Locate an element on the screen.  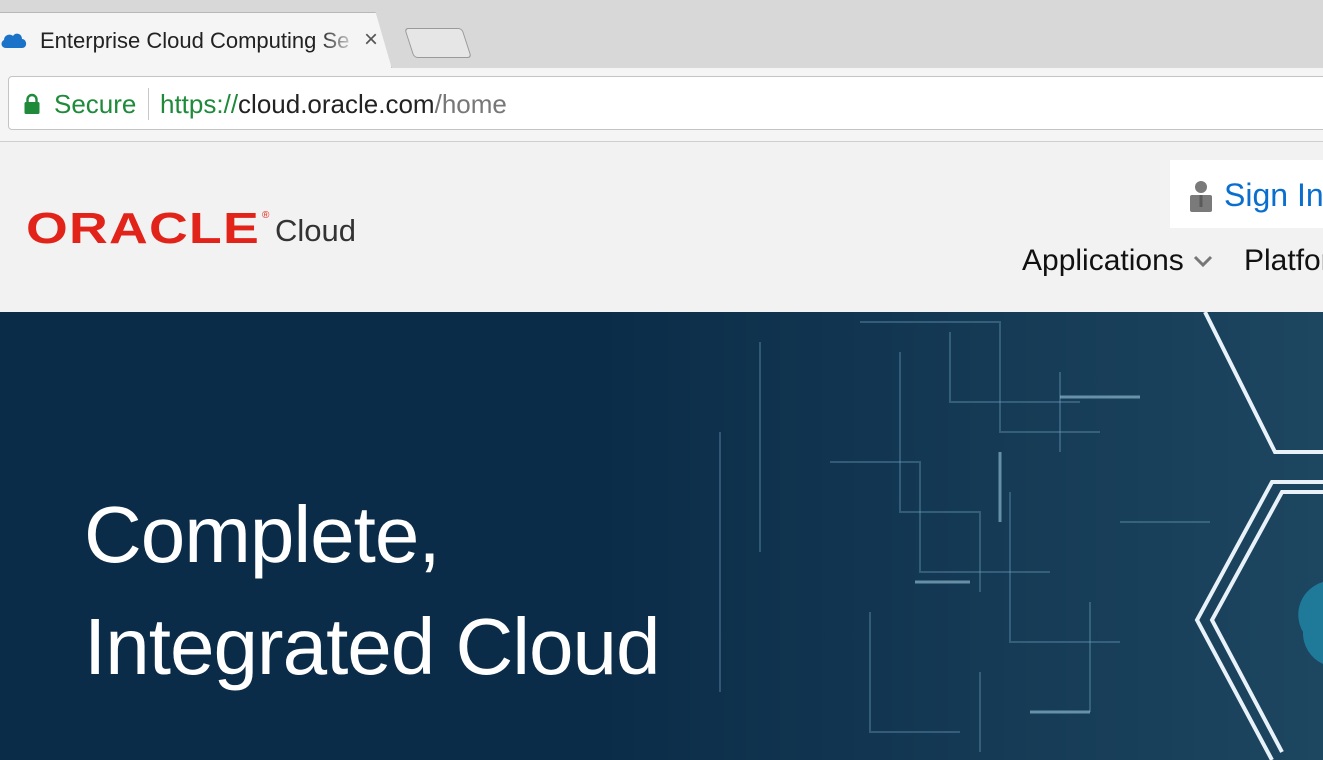
cloud-wordmark: Cloud is located at coordinates (315, 231).